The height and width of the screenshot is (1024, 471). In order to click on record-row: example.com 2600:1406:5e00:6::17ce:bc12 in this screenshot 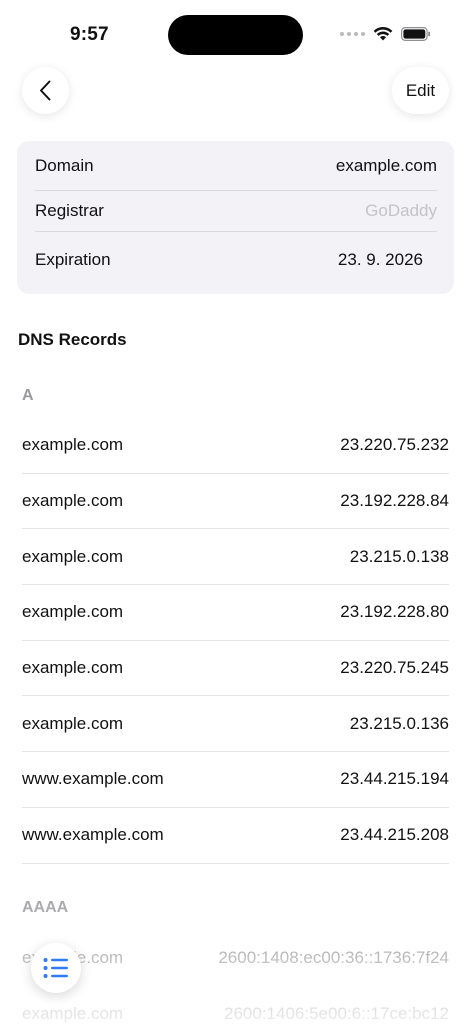, I will do `click(235, 1005)`.